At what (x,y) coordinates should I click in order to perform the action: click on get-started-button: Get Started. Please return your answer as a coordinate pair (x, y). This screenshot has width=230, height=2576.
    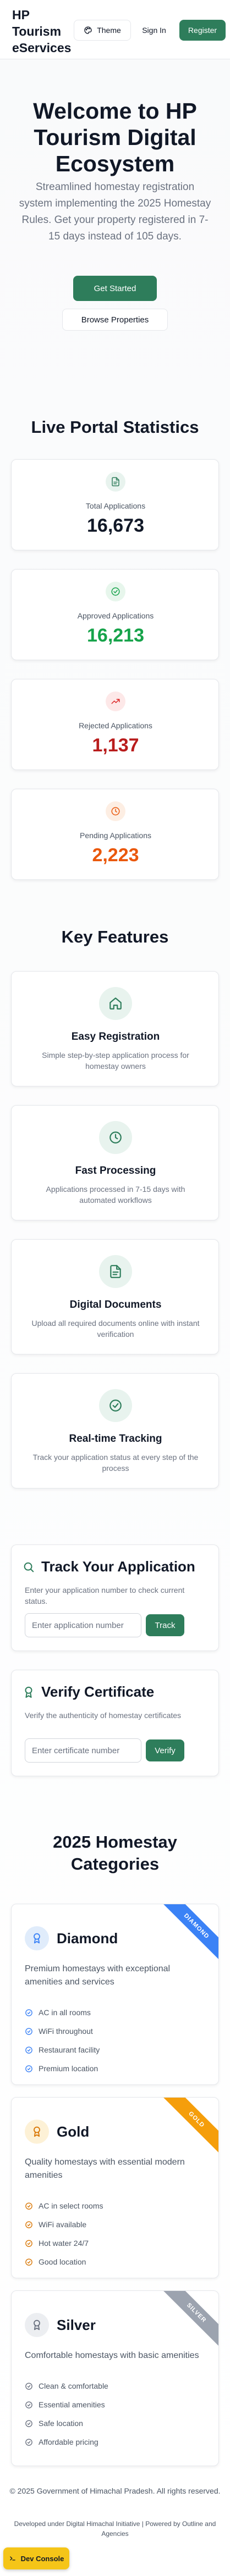
    Looking at the image, I should click on (115, 288).